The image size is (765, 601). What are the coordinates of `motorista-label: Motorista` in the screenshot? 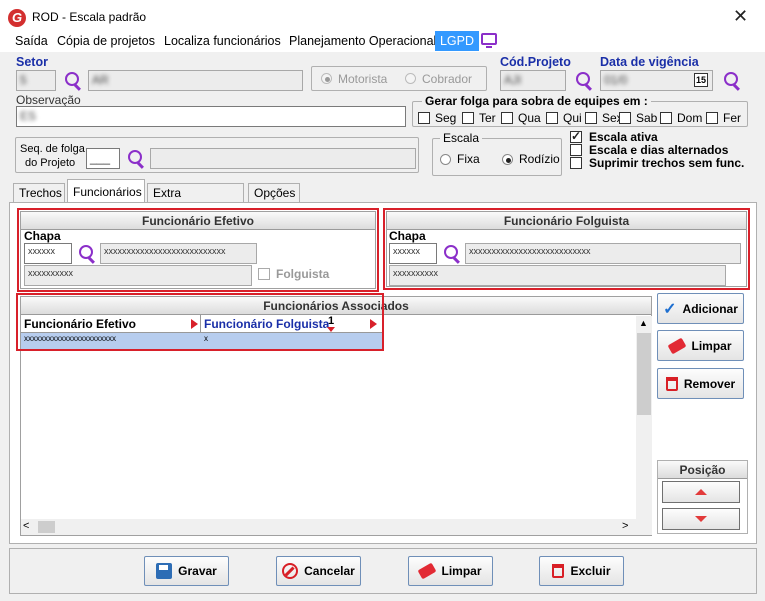 It's located at (363, 79).